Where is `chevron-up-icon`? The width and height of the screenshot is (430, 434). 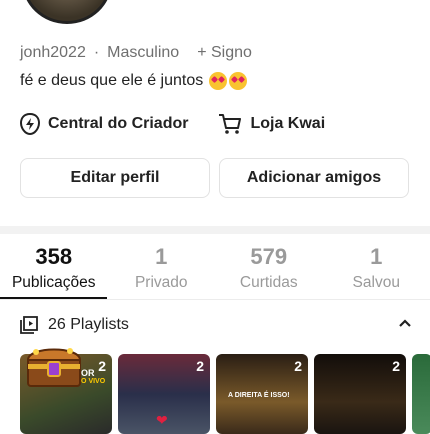
chevron-up-icon is located at coordinates (405, 323).